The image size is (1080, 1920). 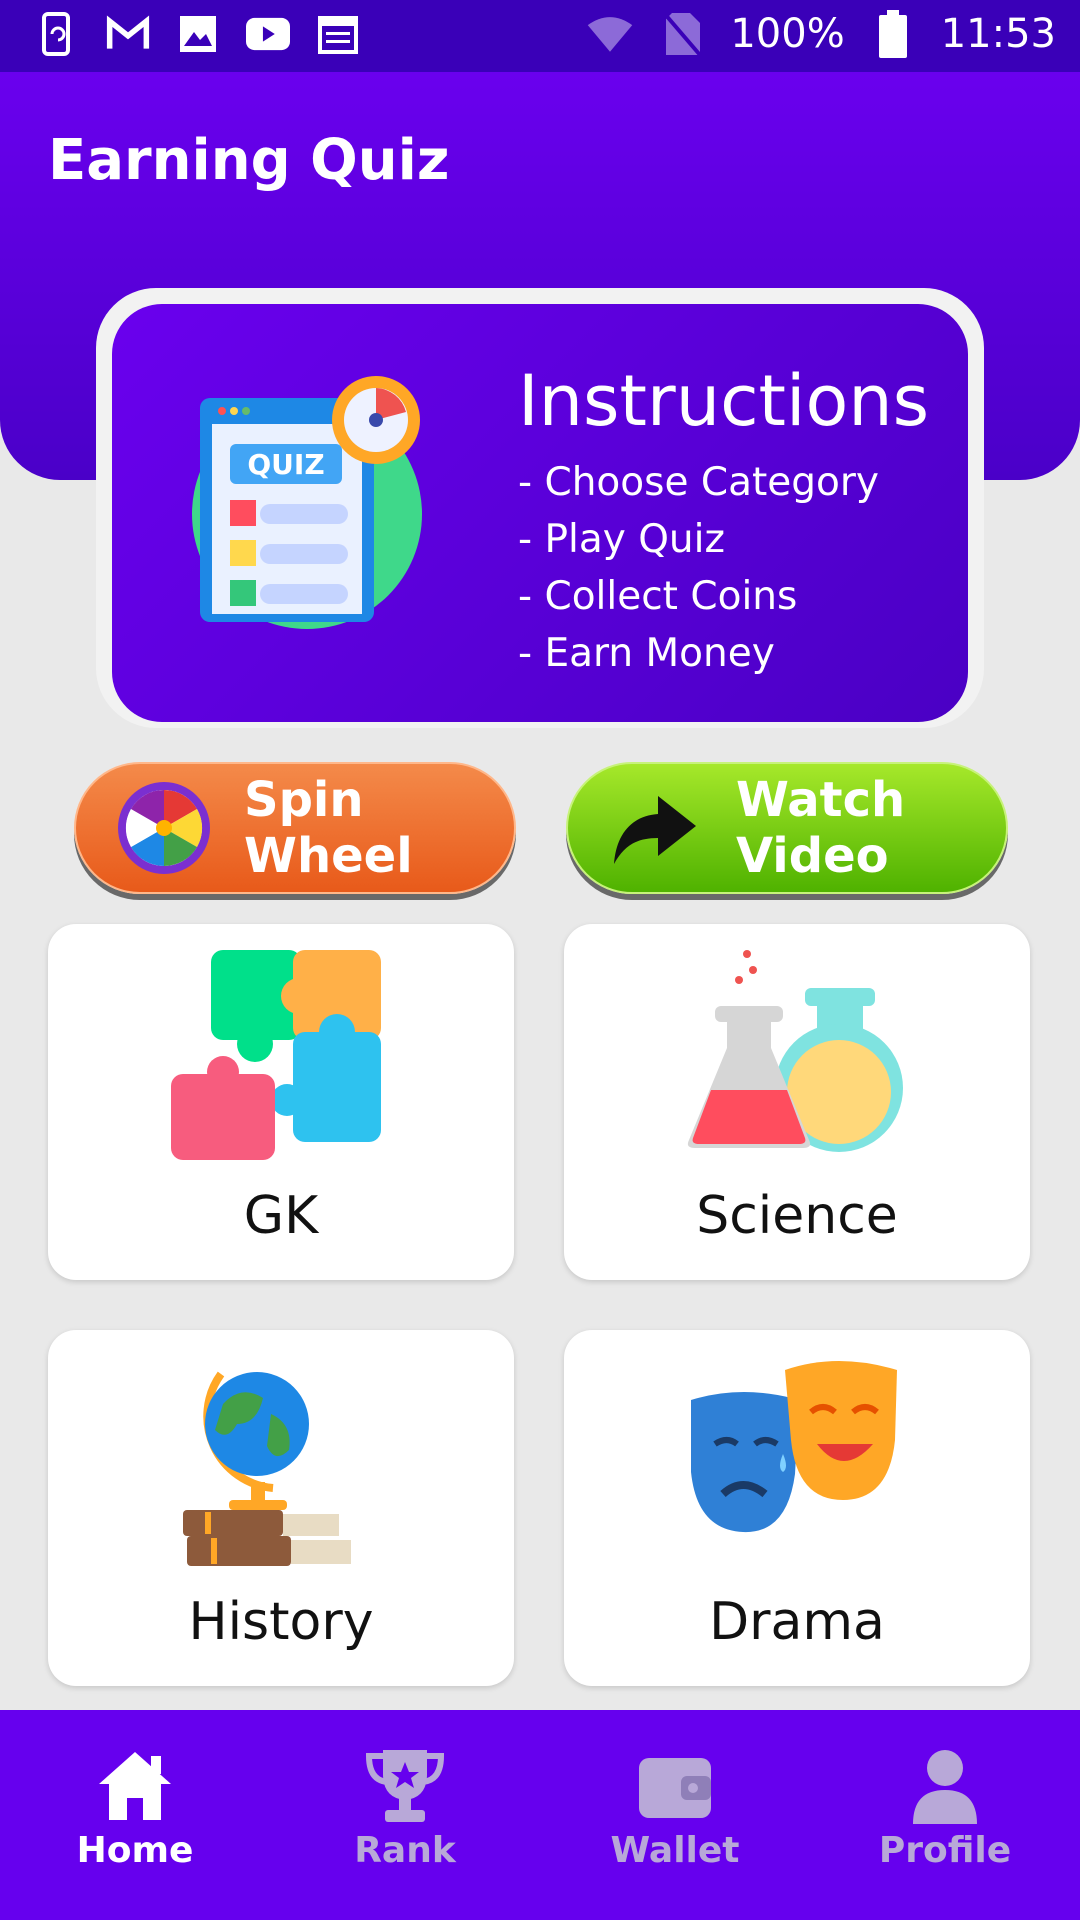 What do you see at coordinates (675, 1786) in the screenshot?
I see `wallet-icon` at bounding box center [675, 1786].